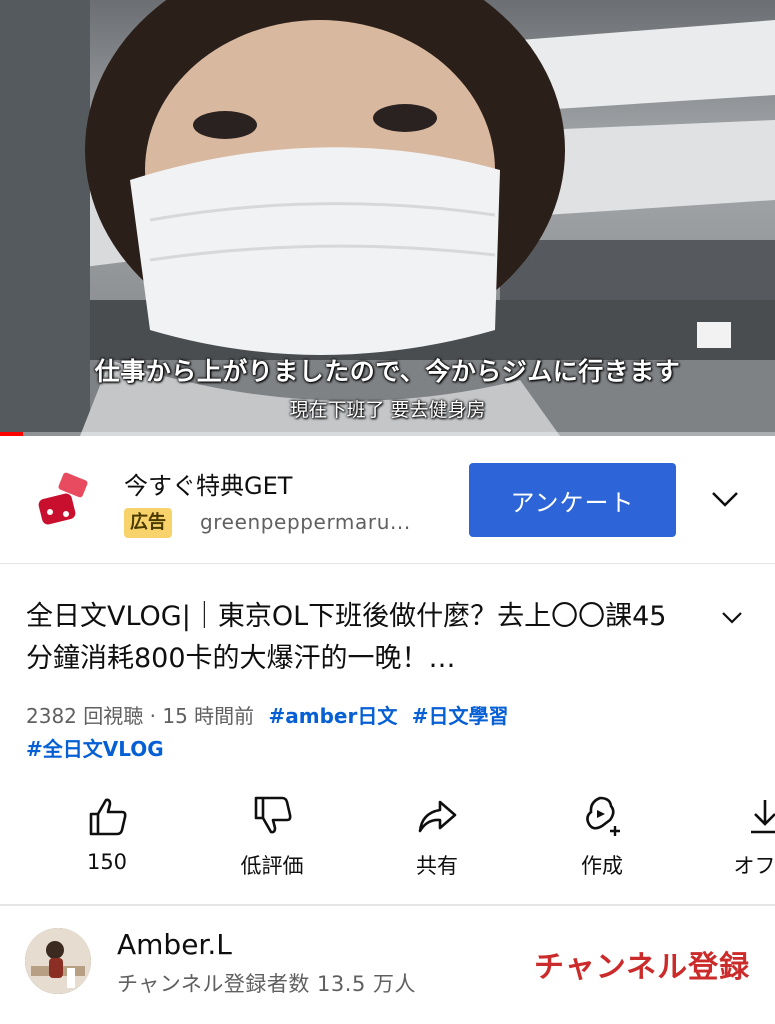 This screenshot has width=775, height=1024. Describe the element at coordinates (272, 840) in the screenshot. I see `dislike-button: 低評価` at that location.